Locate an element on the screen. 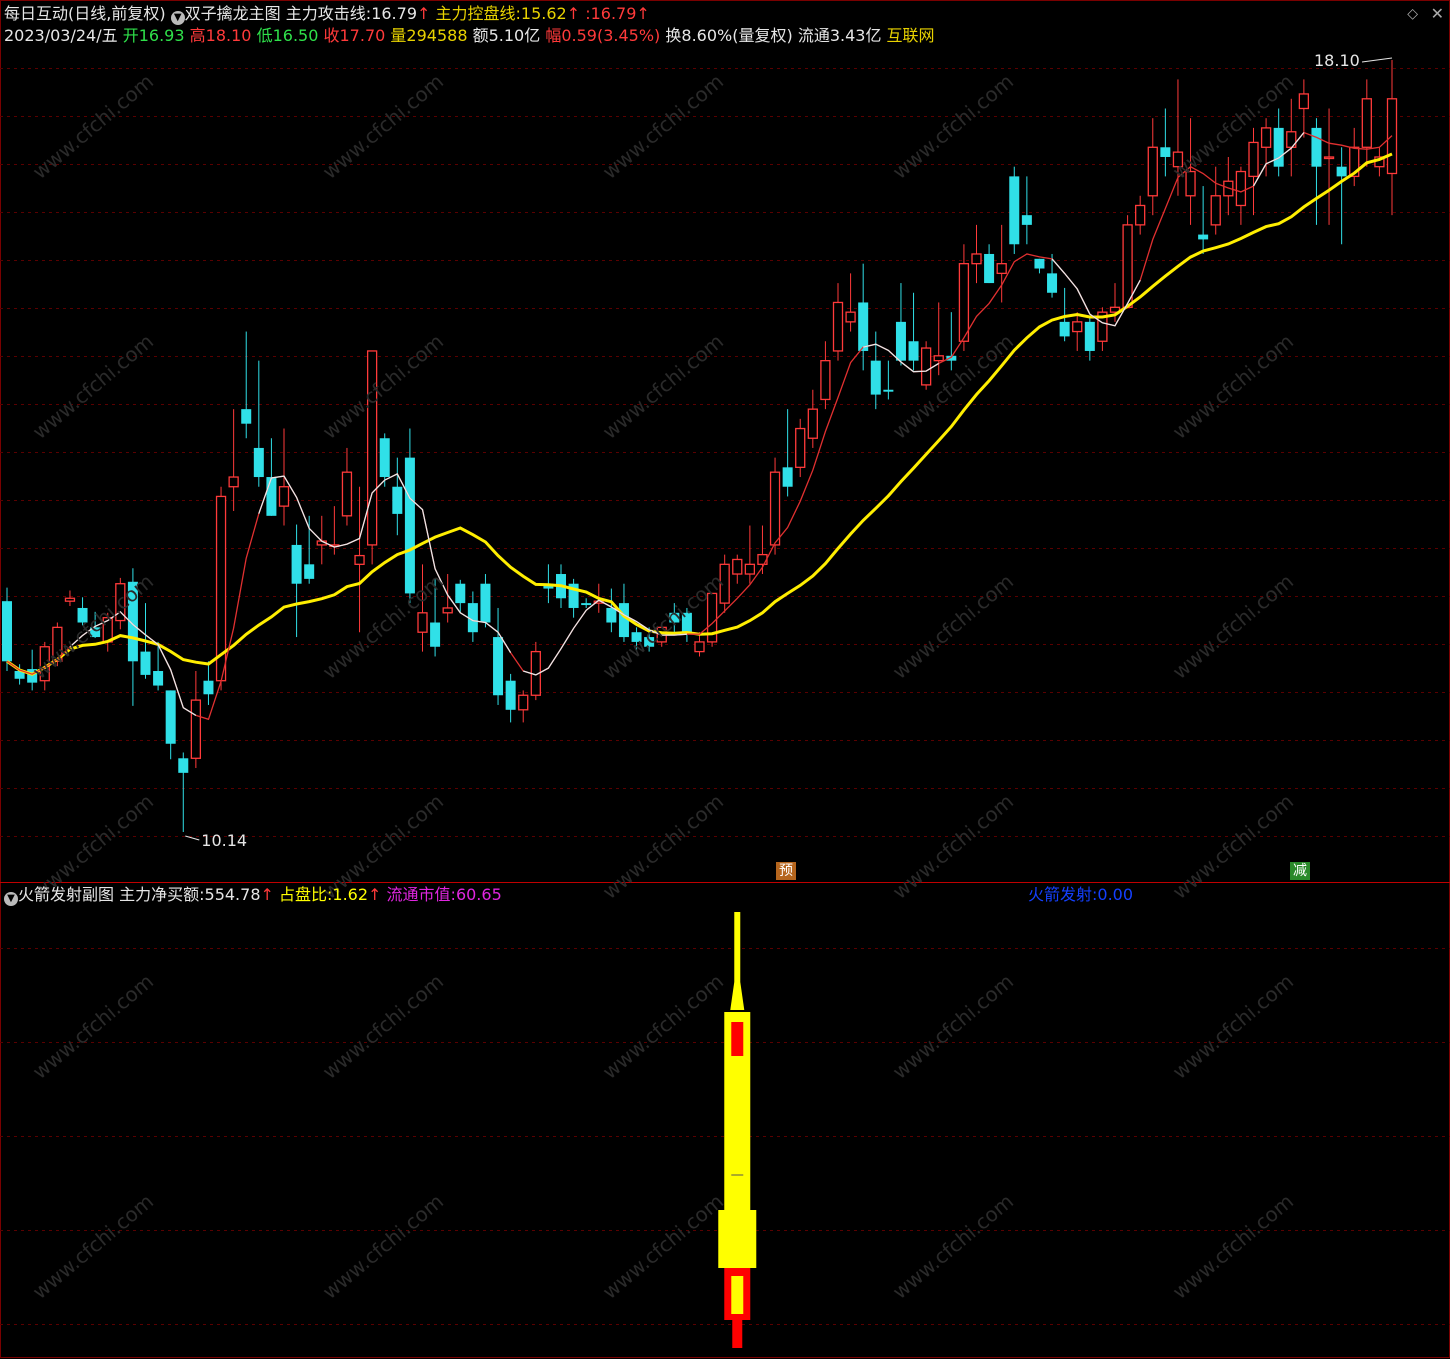 The width and height of the screenshot is (1450, 1359). high-arrow is located at coordinates (1377, 60).